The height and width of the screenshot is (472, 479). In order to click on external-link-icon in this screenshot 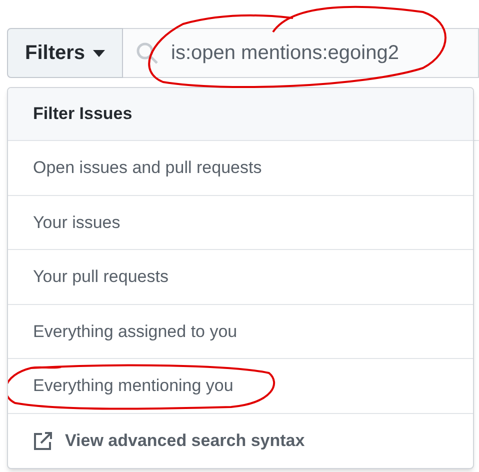, I will do `click(43, 440)`.